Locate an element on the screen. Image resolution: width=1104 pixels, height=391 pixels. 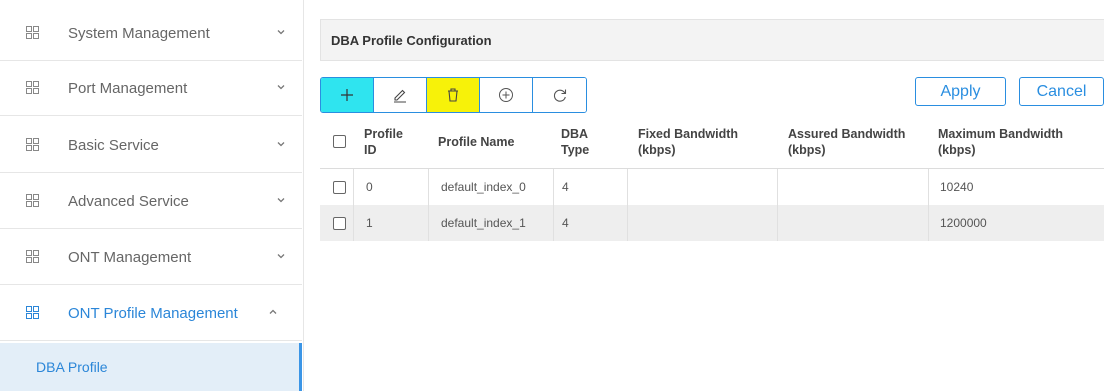
sidebar-item-label: System Management is located at coordinates (139, 33).